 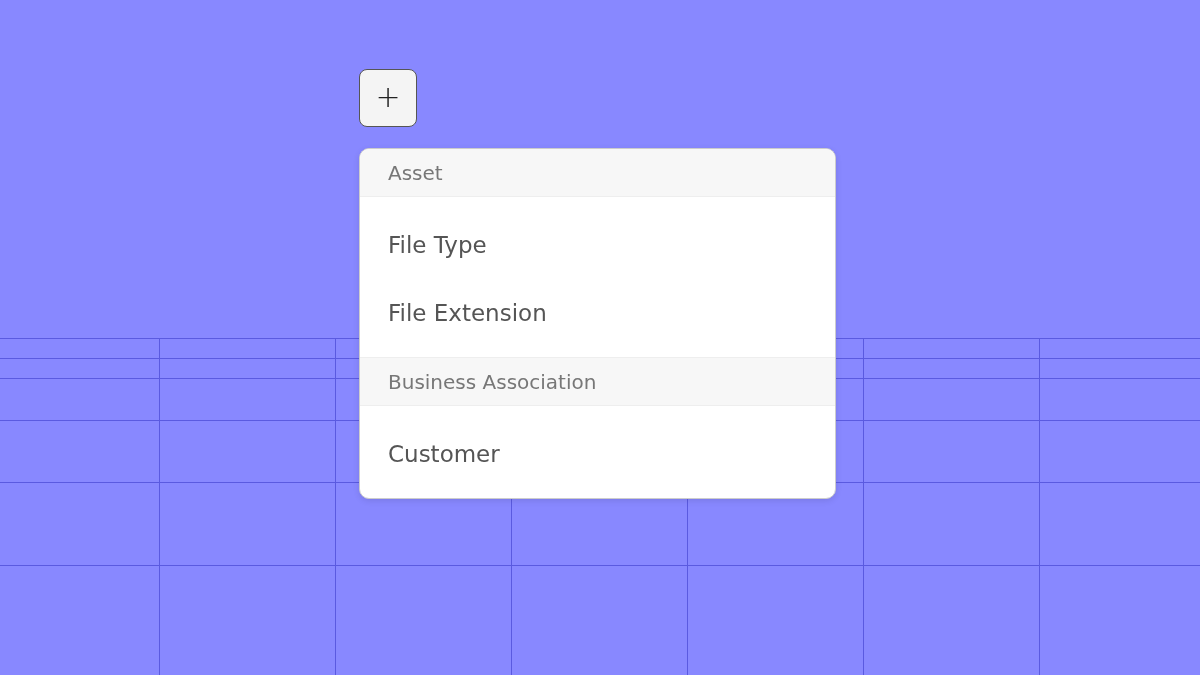 What do you see at coordinates (597, 173) in the screenshot?
I see `section-header: Asset` at bounding box center [597, 173].